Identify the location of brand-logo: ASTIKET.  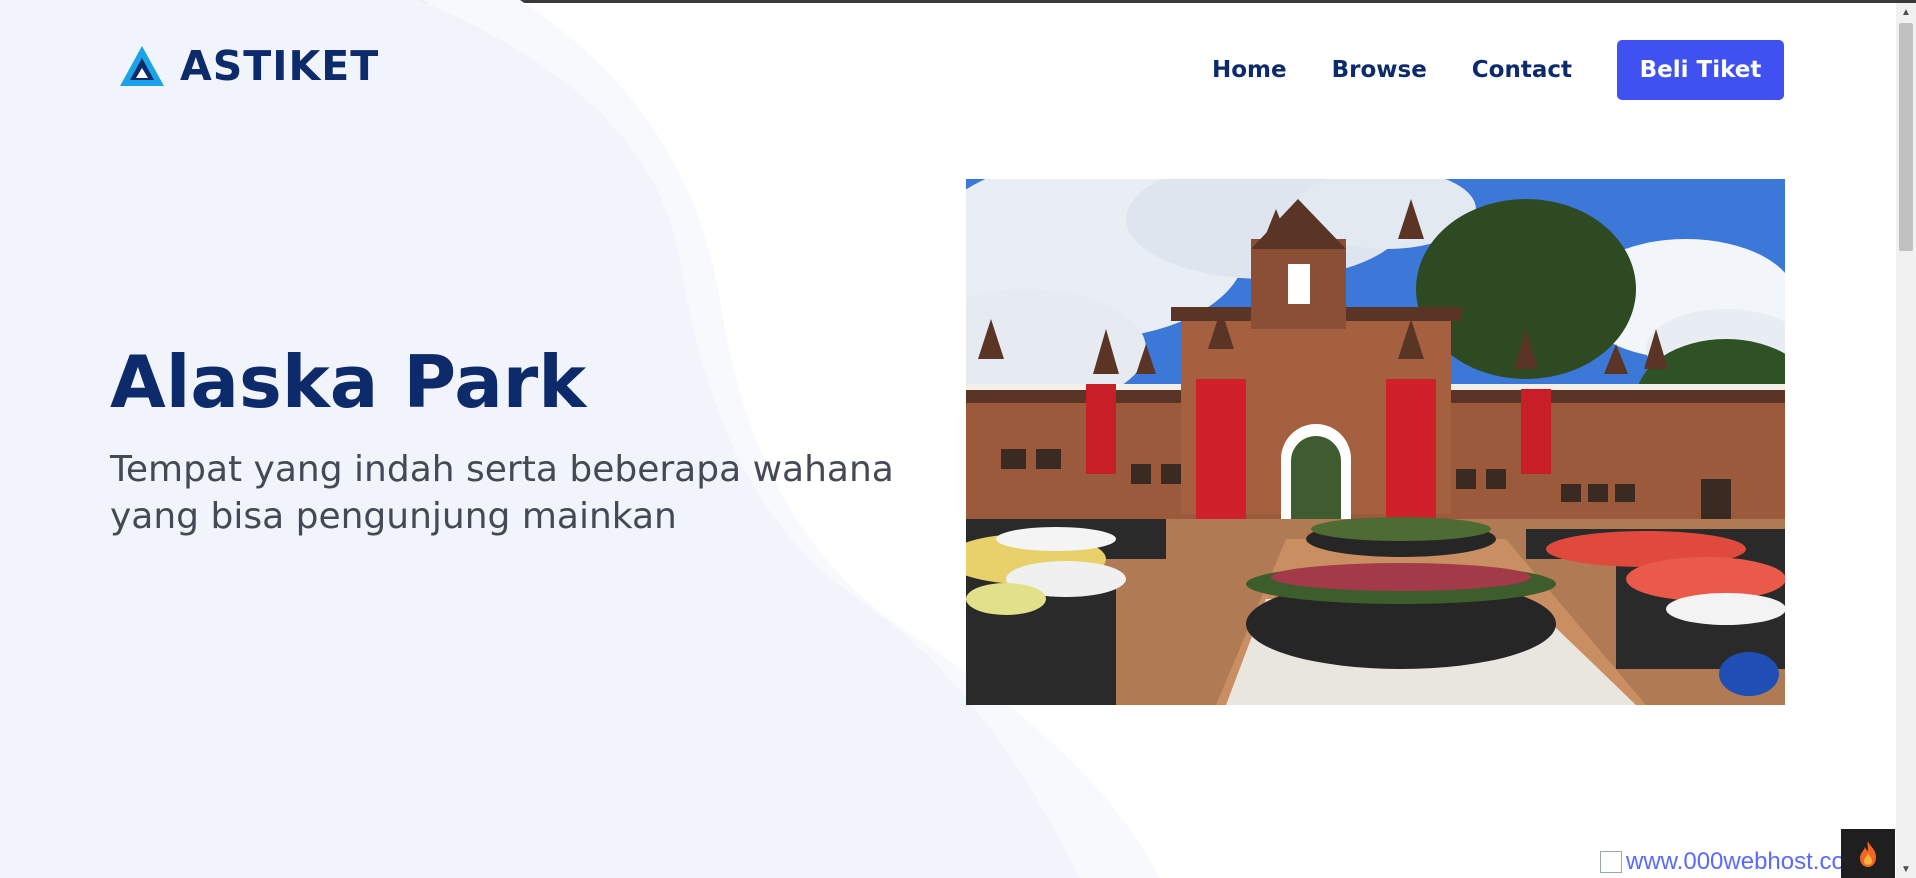
(248, 66).